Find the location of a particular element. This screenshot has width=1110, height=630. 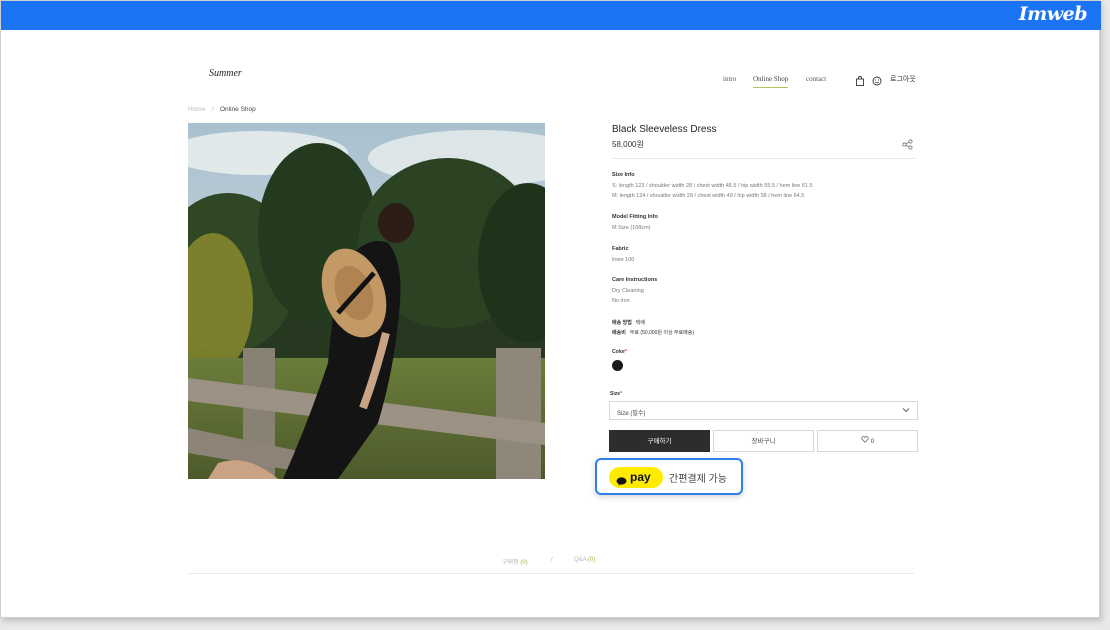

breadcrumb-home: Home is located at coordinates (196, 109).